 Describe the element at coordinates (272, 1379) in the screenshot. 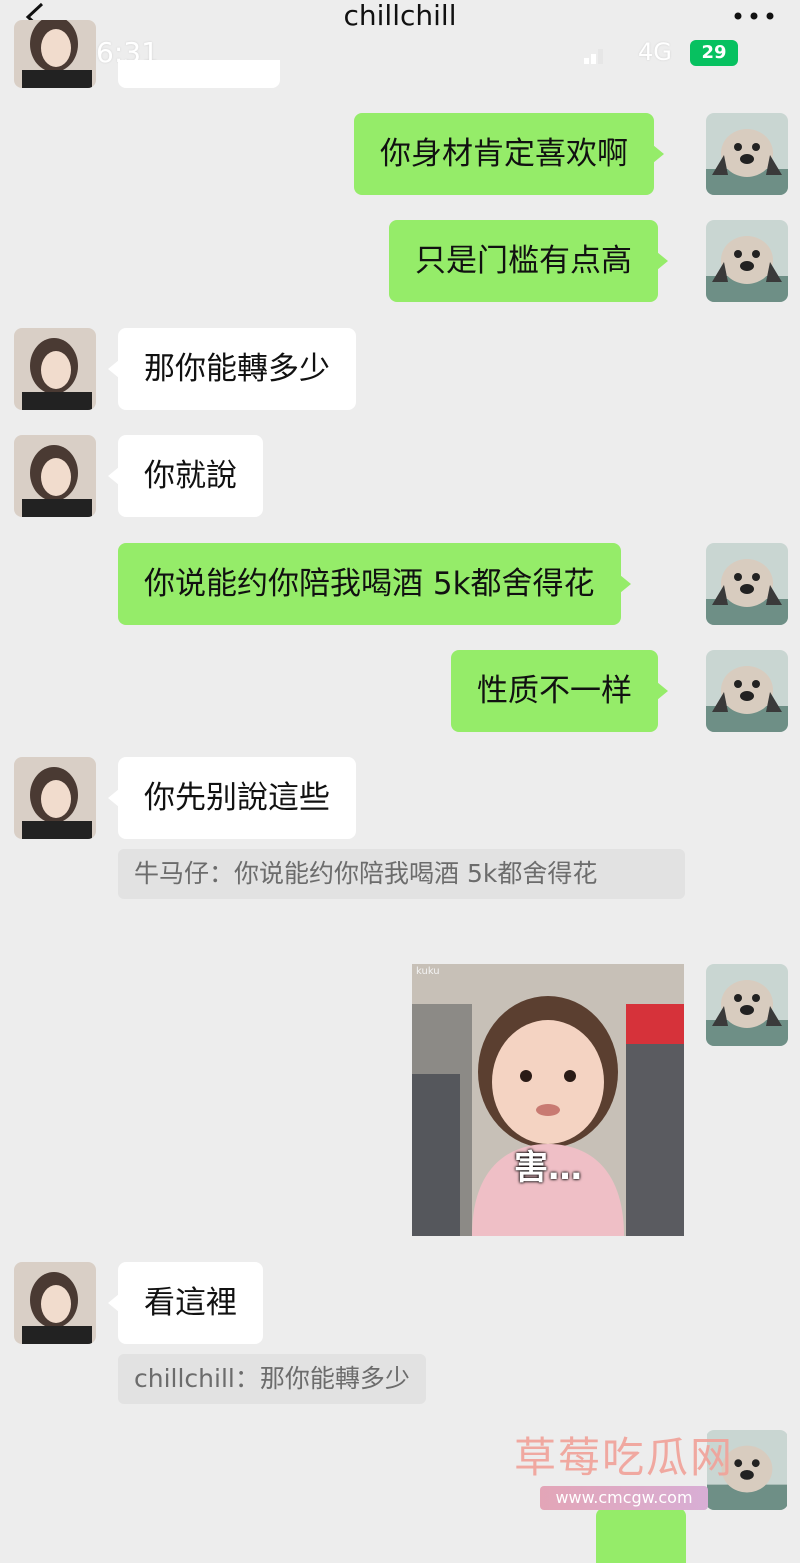

I see `quoted-reply: chillchill：那你能轉多少` at that location.